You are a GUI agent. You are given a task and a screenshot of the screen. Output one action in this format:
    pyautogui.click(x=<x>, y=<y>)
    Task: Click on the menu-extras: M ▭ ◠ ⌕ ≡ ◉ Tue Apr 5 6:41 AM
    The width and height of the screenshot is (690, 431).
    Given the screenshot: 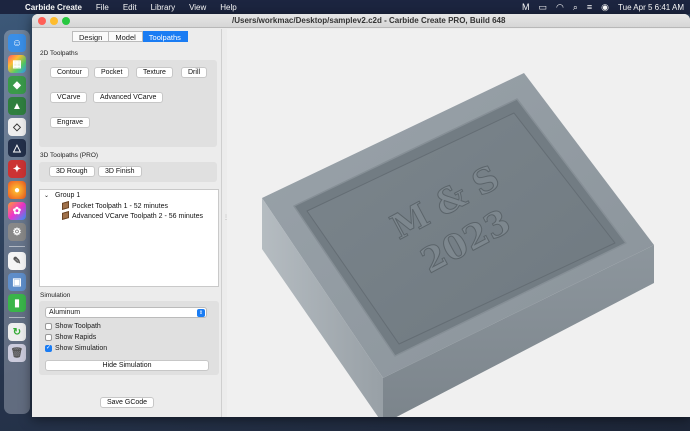 What is the action you would take?
    pyautogui.click(x=606, y=7)
    